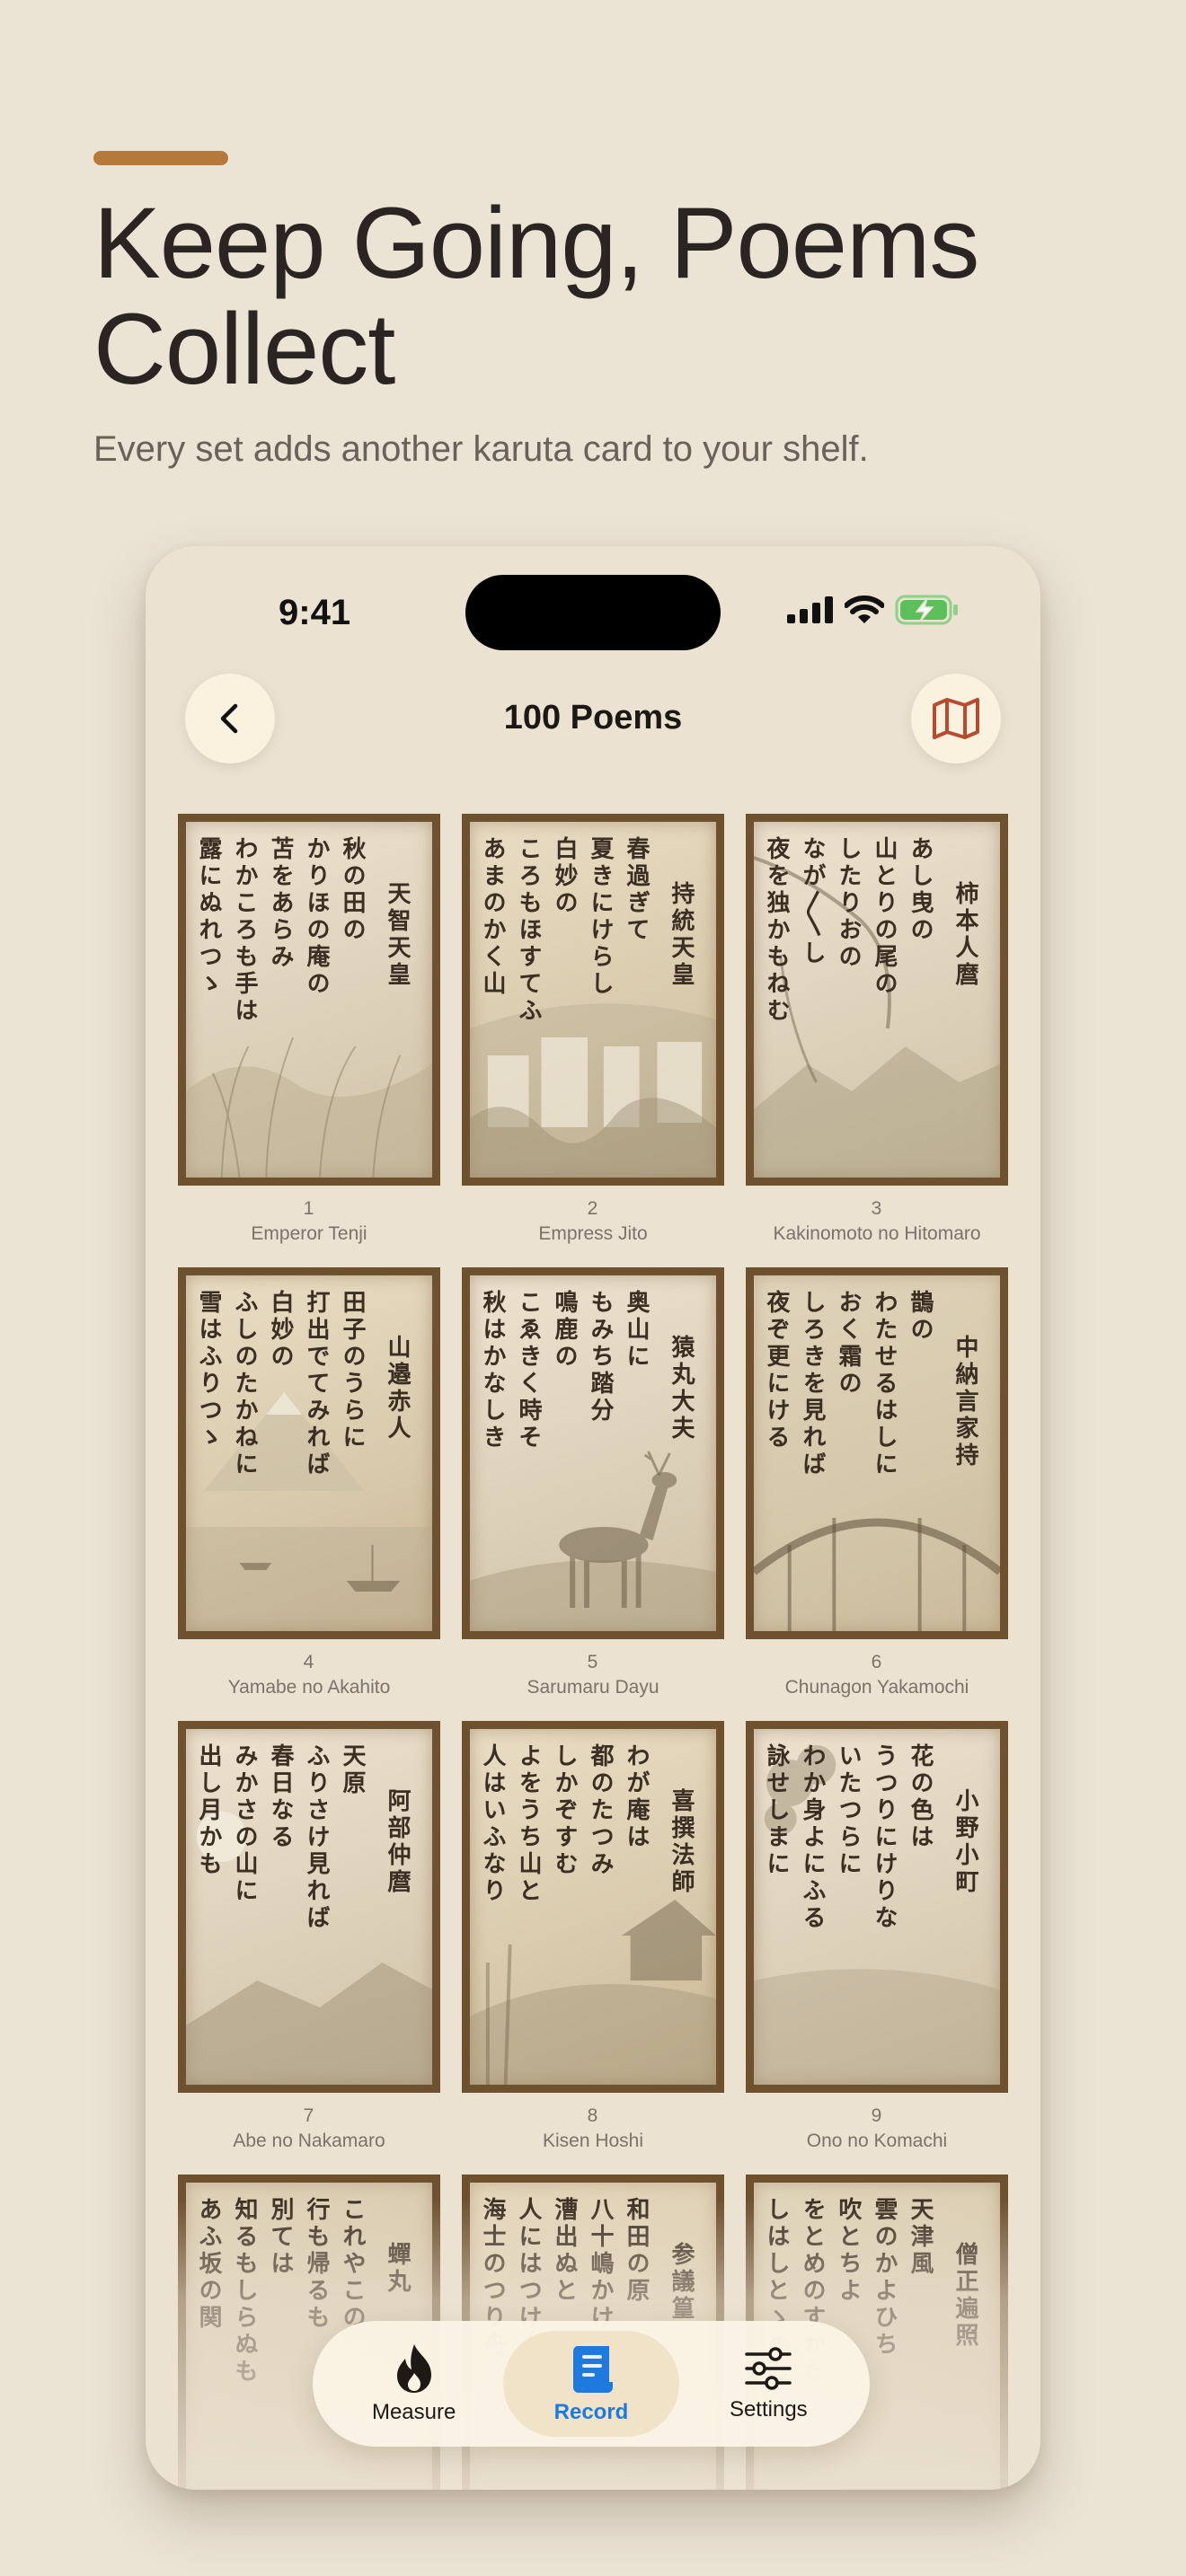  I want to click on card-poem-text: 猿丸大夫 奥山に もみち踏分 鳴鹿の こゑきく時そ 秋はかなしき, so click(586, 1453).